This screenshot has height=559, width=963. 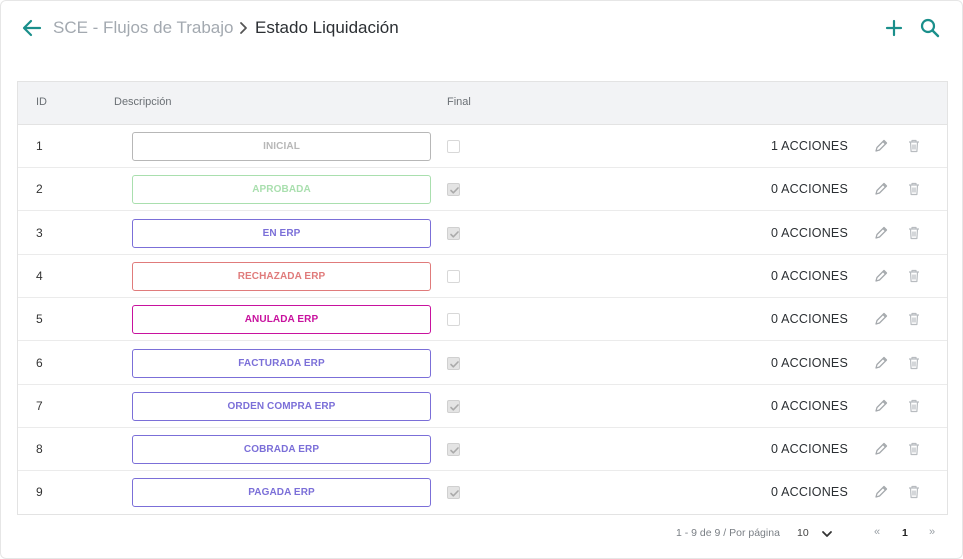 I want to click on table-row: 4 RECHAZADA ERP 0 ACCIONES, so click(x=482, y=276).